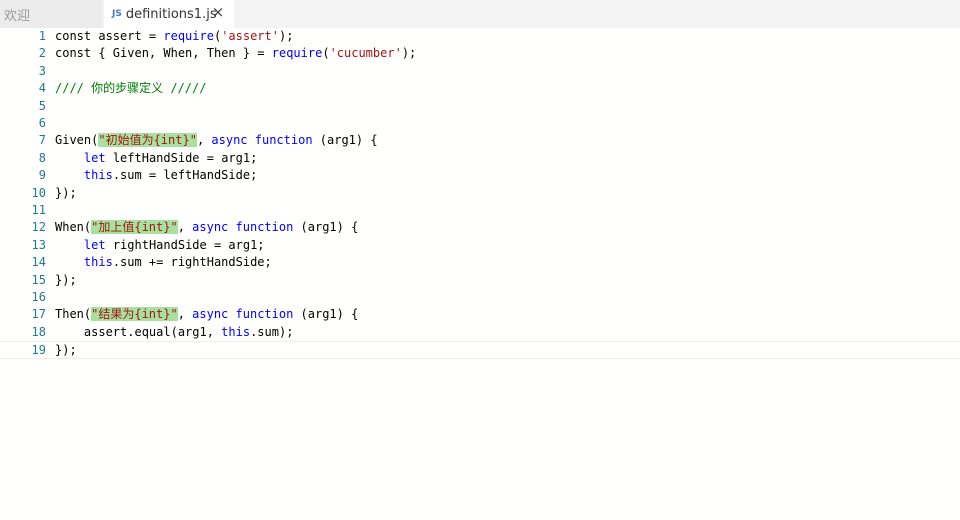 This screenshot has width=960, height=520. Describe the element at coordinates (42, 157) in the screenshot. I see `line-number: 8` at that location.